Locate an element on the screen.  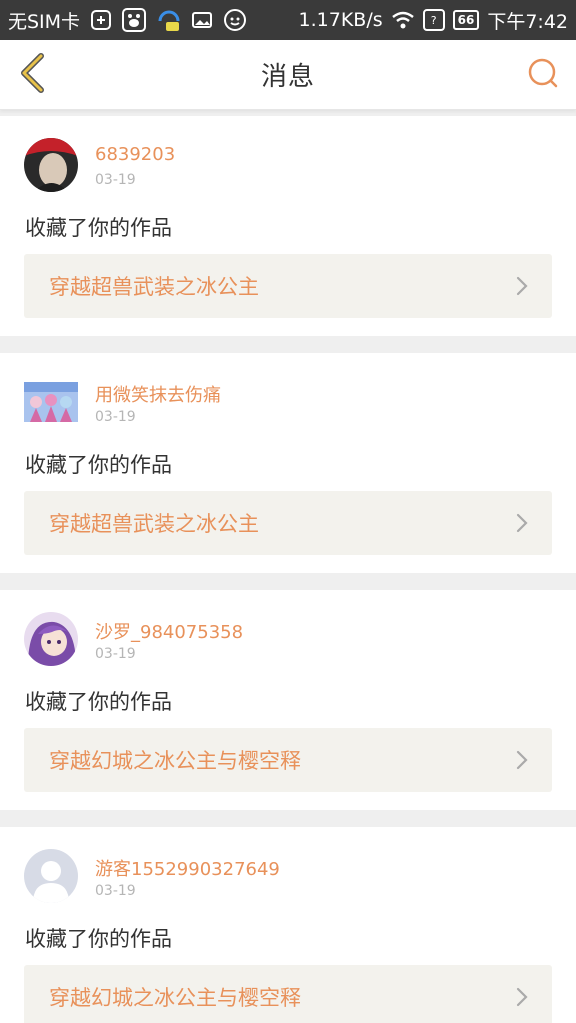
usb-icon is located at coordinates (101, 20).